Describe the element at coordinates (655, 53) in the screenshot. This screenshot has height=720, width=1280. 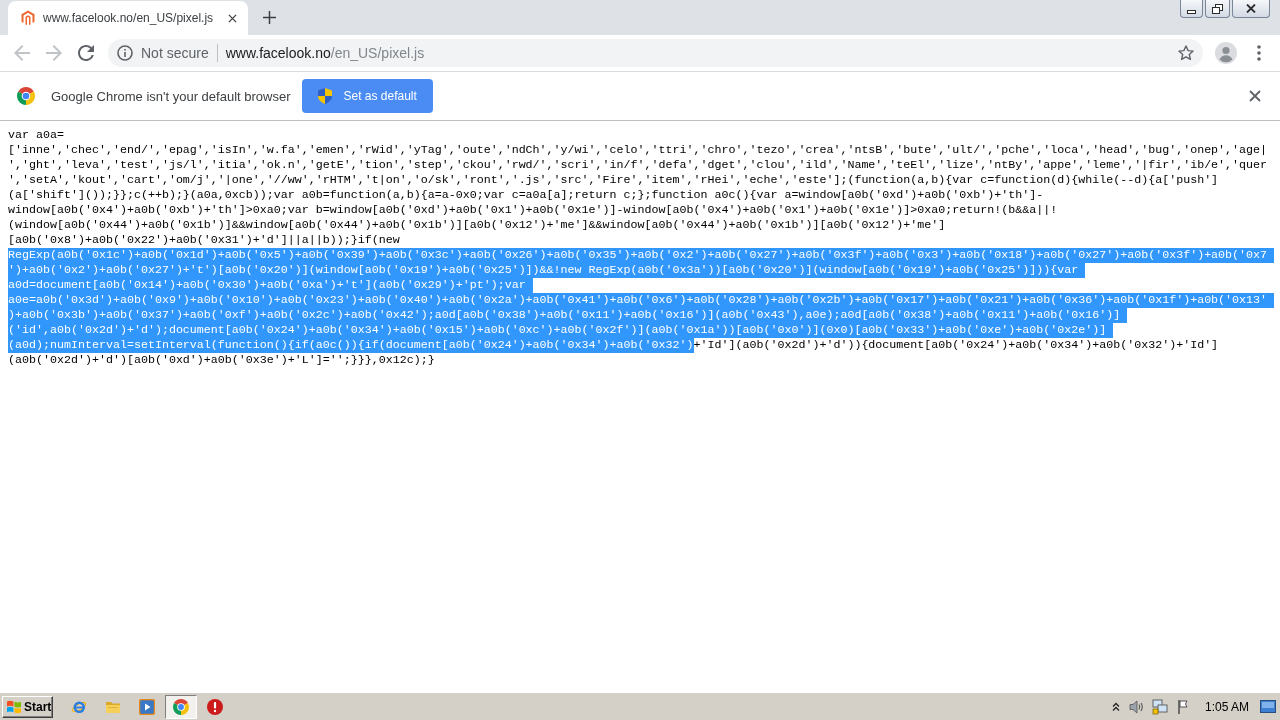
I see `address-field: Not secure www.facelook.no/en_US/pixel.js` at that location.